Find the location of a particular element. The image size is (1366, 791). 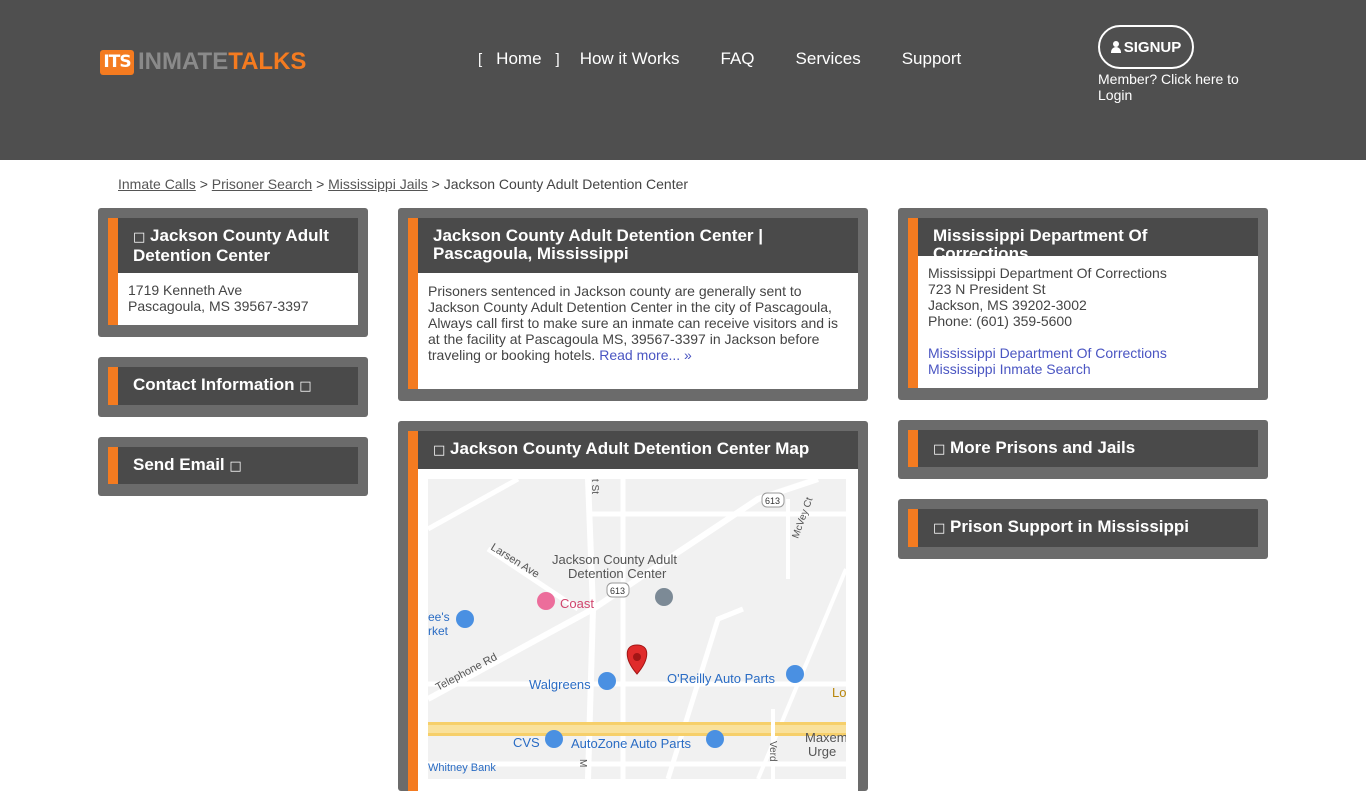

logo-badge: ITS is located at coordinates (117, 62).